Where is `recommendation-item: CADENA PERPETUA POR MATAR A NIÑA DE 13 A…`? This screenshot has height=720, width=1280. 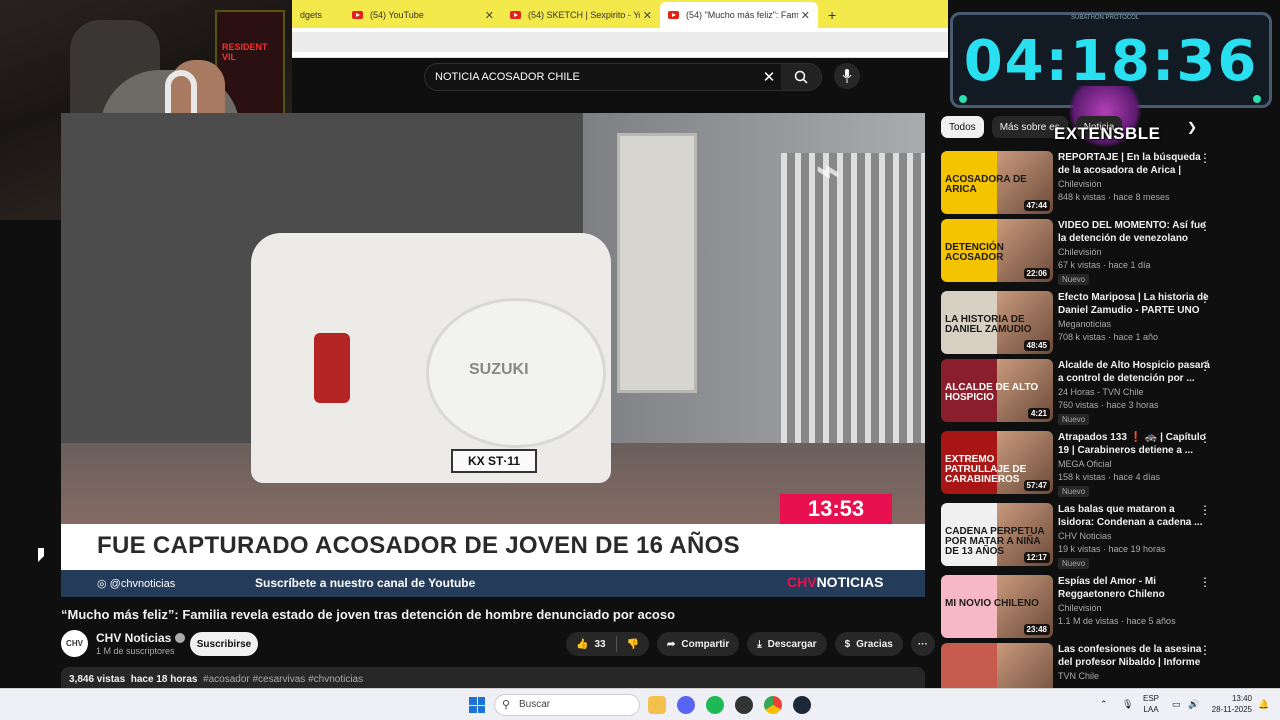 recommendation-item: CADENA PERPETUA POR MATAR A NIÑA DE 13 A… is located at coordinates (1076, 536).